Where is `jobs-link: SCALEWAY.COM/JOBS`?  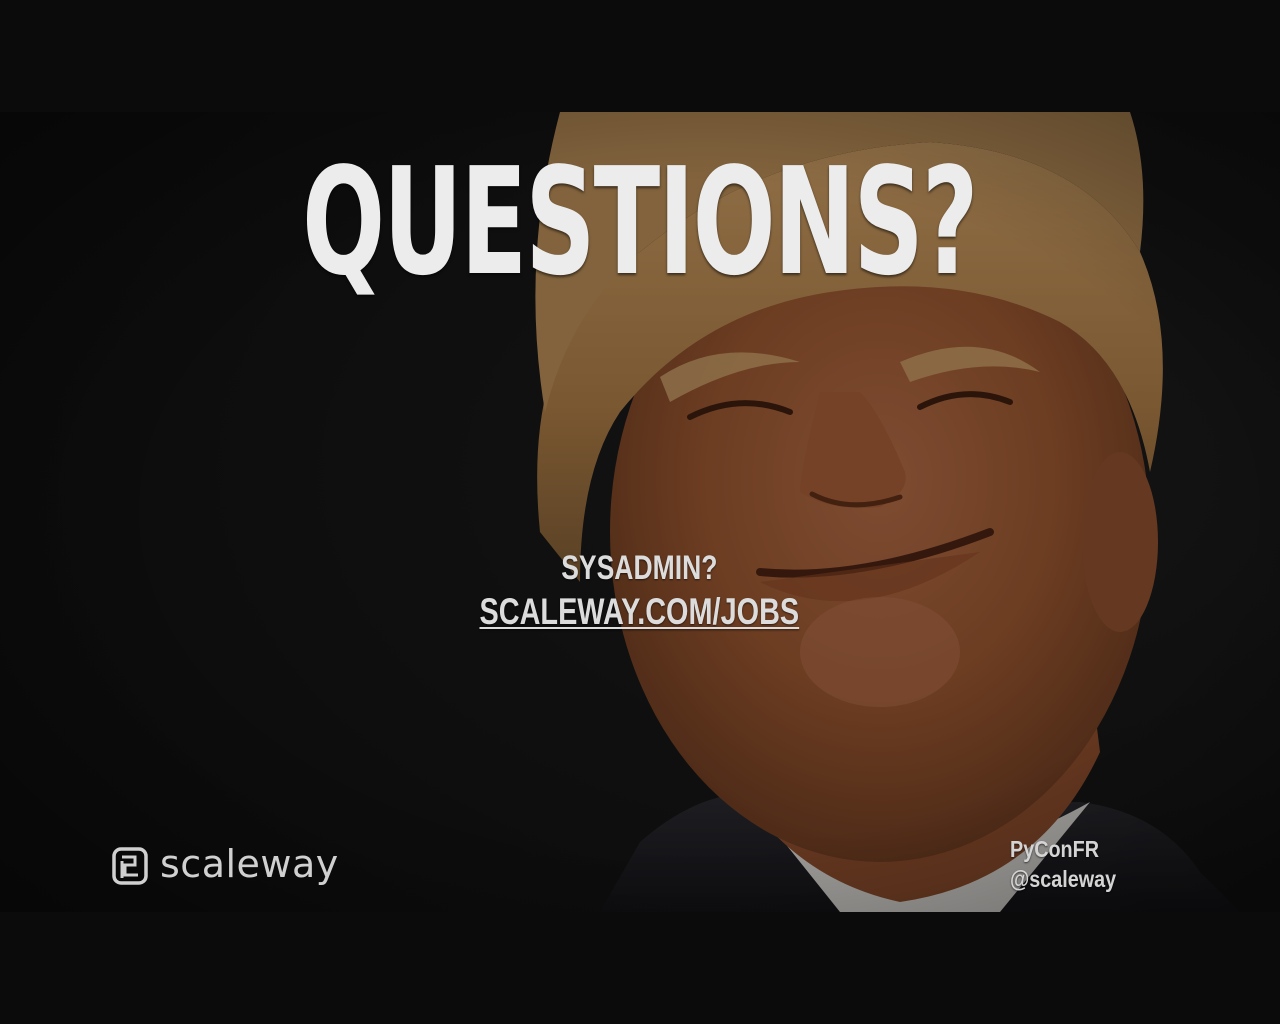
jobs-link: SCALEWAY.COM/JOBS is located at coordinates (639, 612).